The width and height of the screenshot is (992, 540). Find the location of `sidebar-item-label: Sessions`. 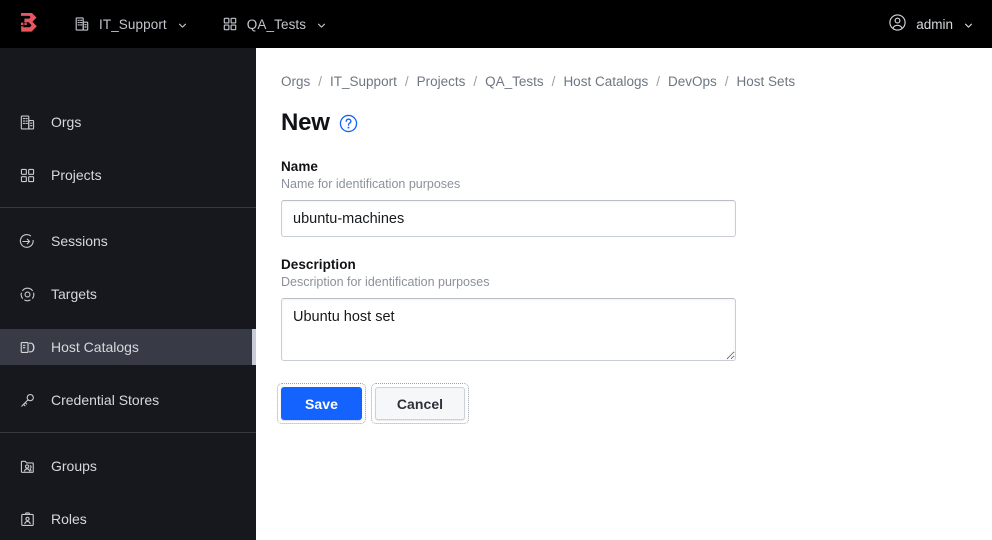

sidebar-item-label: Sessions is located at coordinates (79, 241).